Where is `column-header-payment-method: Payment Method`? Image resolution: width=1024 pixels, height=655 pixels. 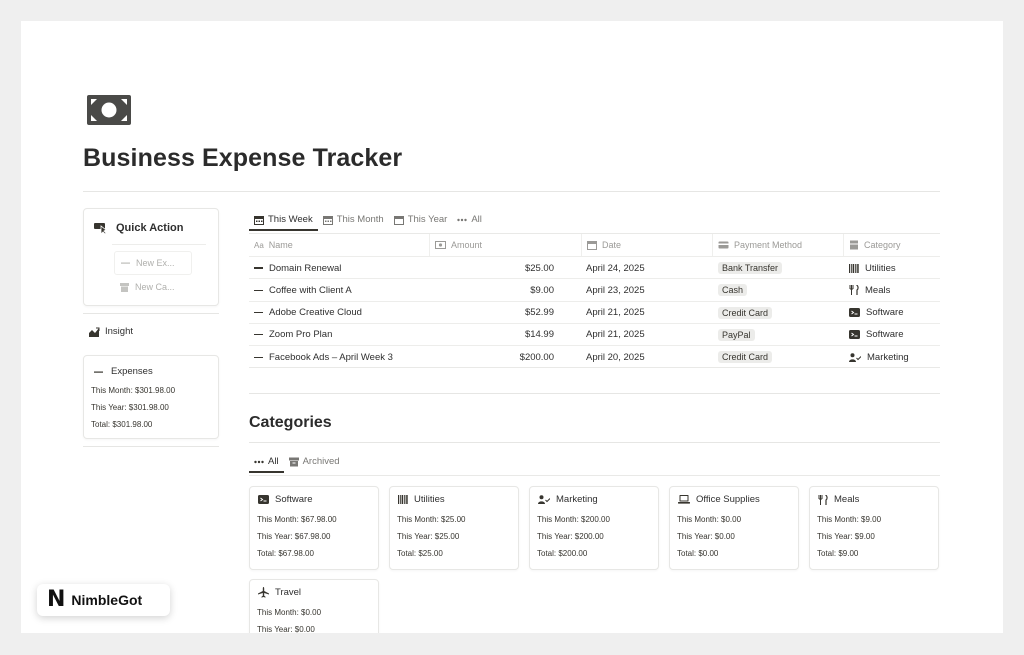 column-header-payment-method: Payment Method is located at coordinates (760, 245).